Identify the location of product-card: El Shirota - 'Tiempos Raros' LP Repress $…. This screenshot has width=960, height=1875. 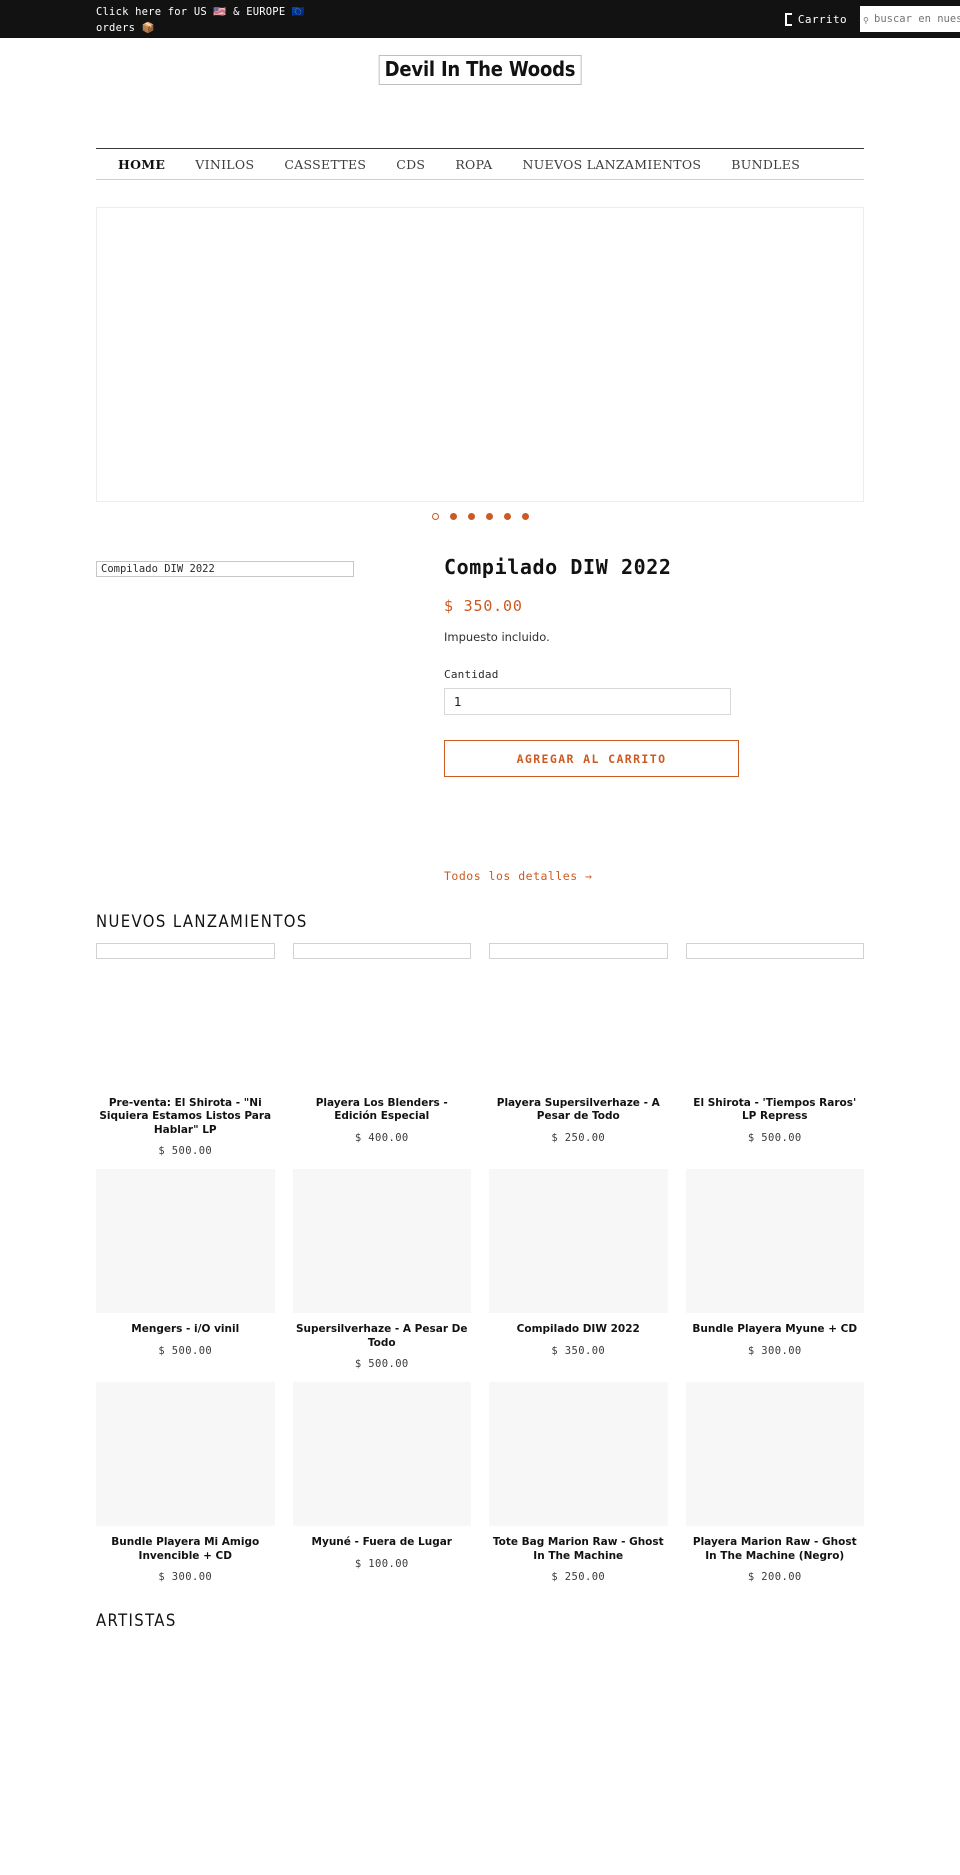
(775, 1050).